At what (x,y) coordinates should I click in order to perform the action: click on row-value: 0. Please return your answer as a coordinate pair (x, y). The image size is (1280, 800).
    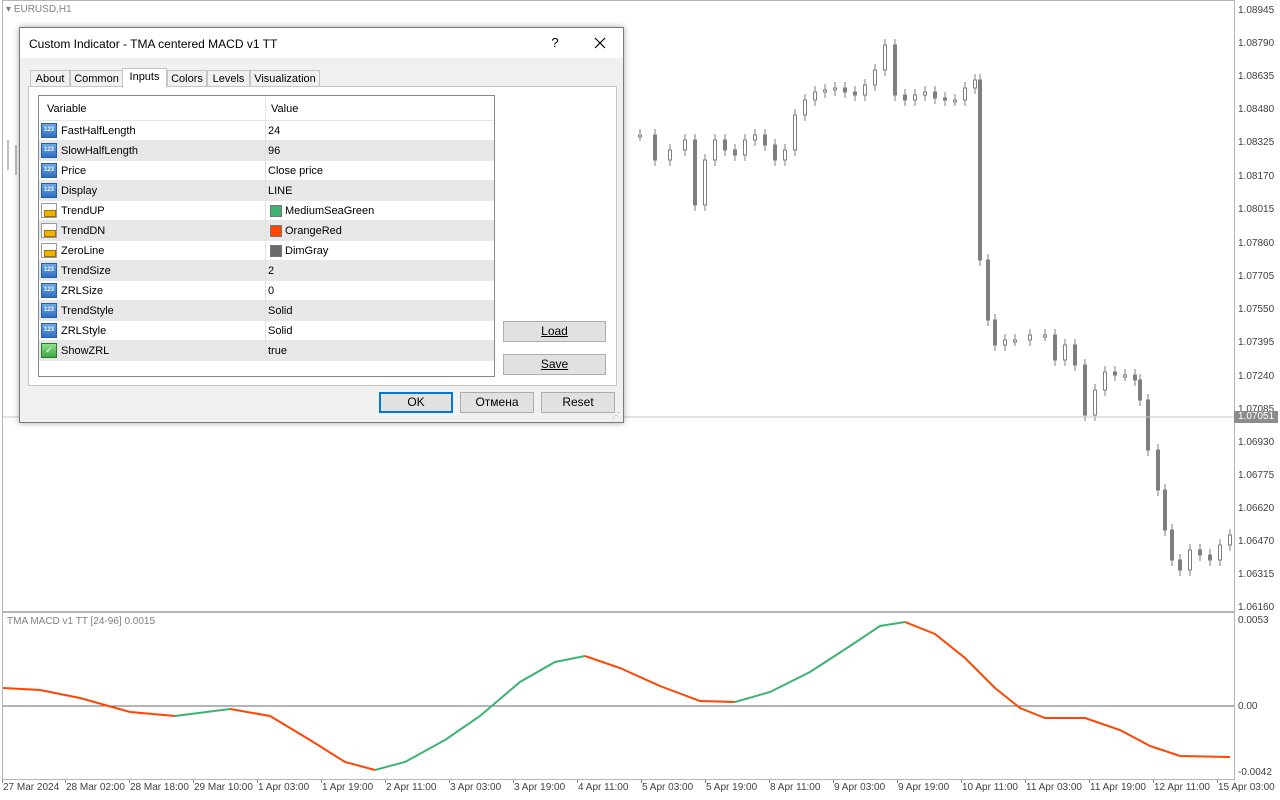
    Looking at the image, I should click on (271, 291).